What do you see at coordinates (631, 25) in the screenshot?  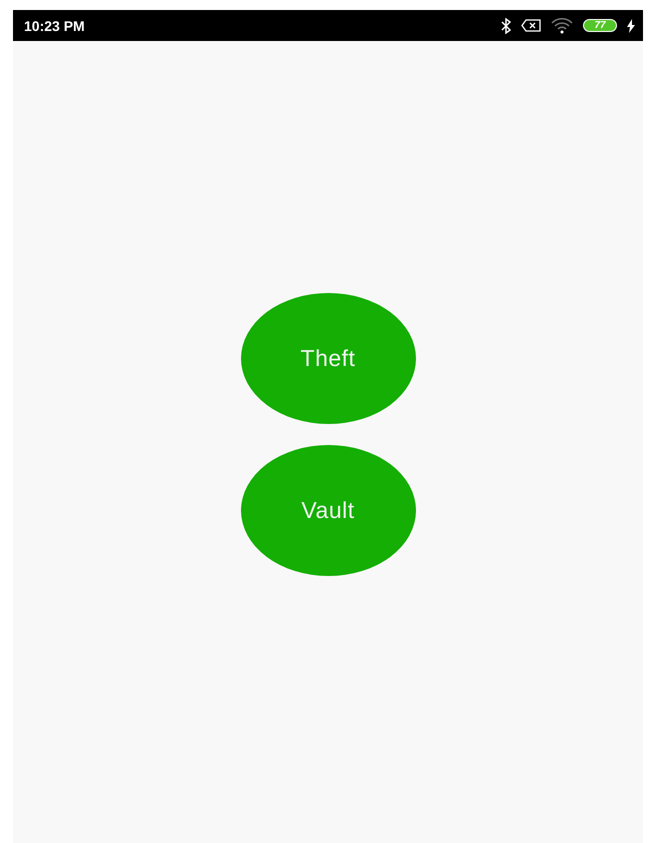 I see `charging-icon` at bounding box center [631, 25].